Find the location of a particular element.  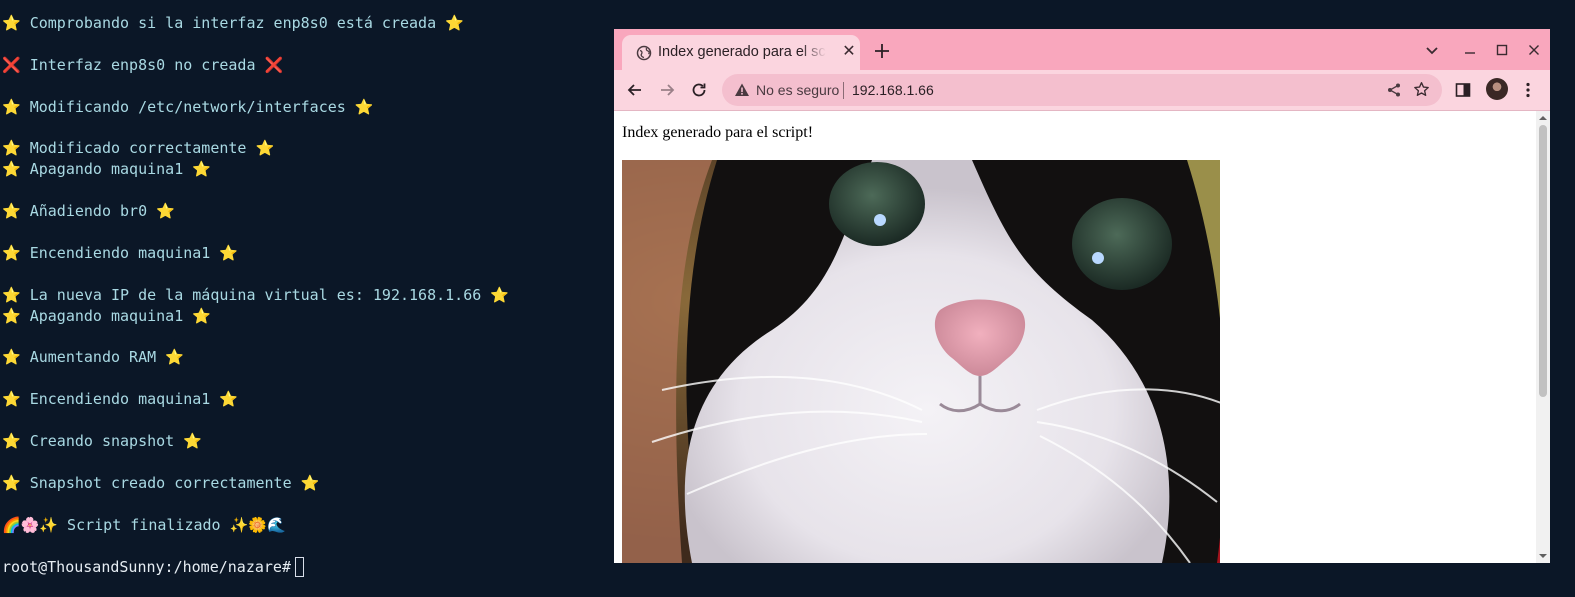

terminal-line: ⭐ Snapshot creado correctamente ⭐ is located at coordinates (160, 483).